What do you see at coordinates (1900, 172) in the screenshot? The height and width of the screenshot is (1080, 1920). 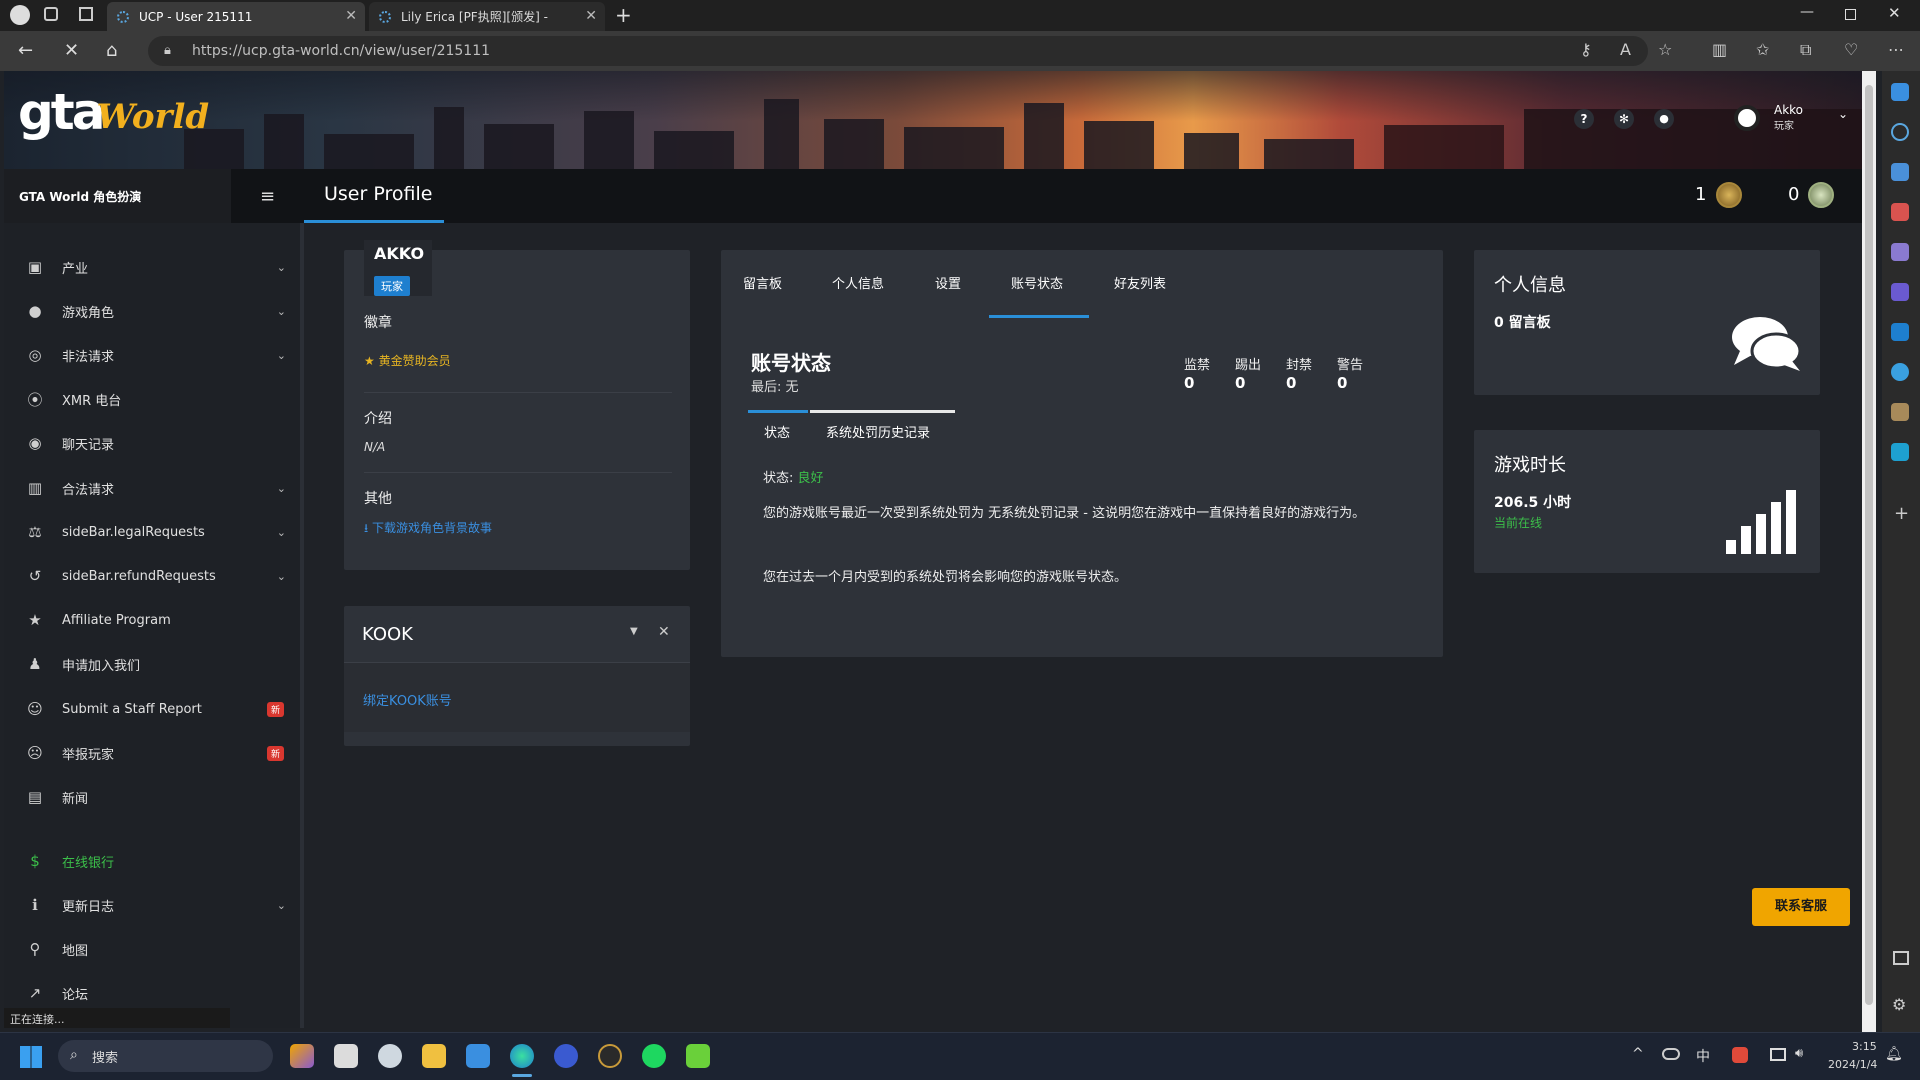 I see `shopping-icon` at bounding box center [1900, 172].